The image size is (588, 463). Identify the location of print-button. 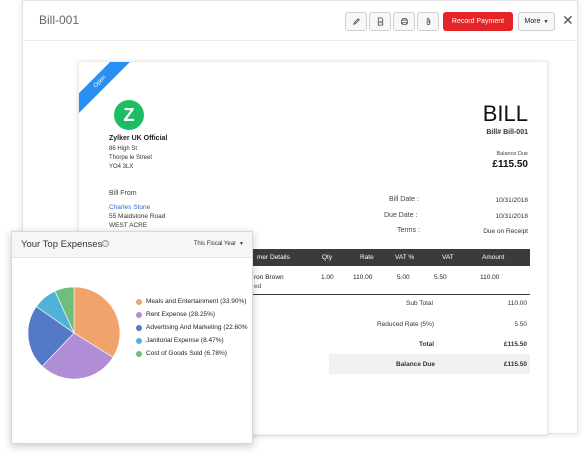
(404, 21).